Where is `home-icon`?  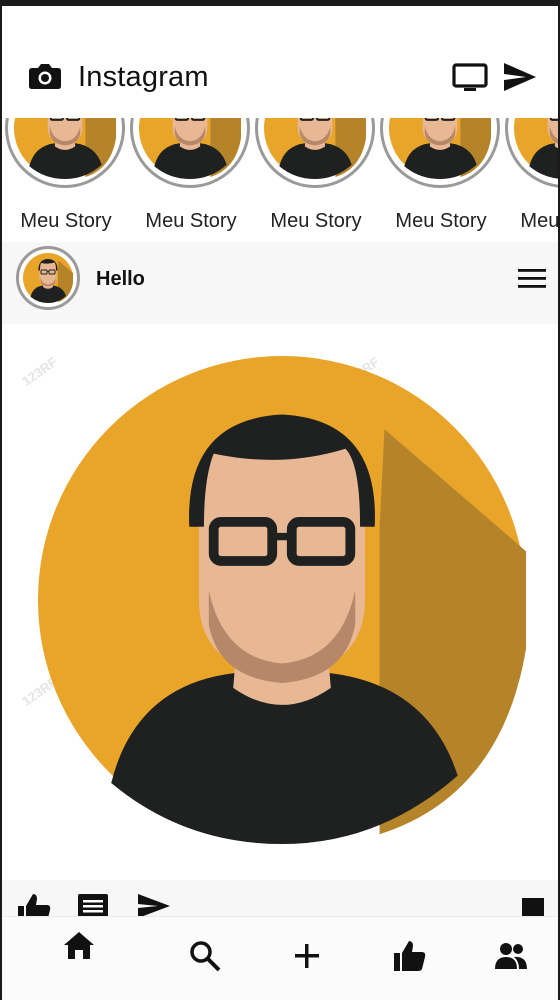
home-icon is located at coordinates (79, 946).